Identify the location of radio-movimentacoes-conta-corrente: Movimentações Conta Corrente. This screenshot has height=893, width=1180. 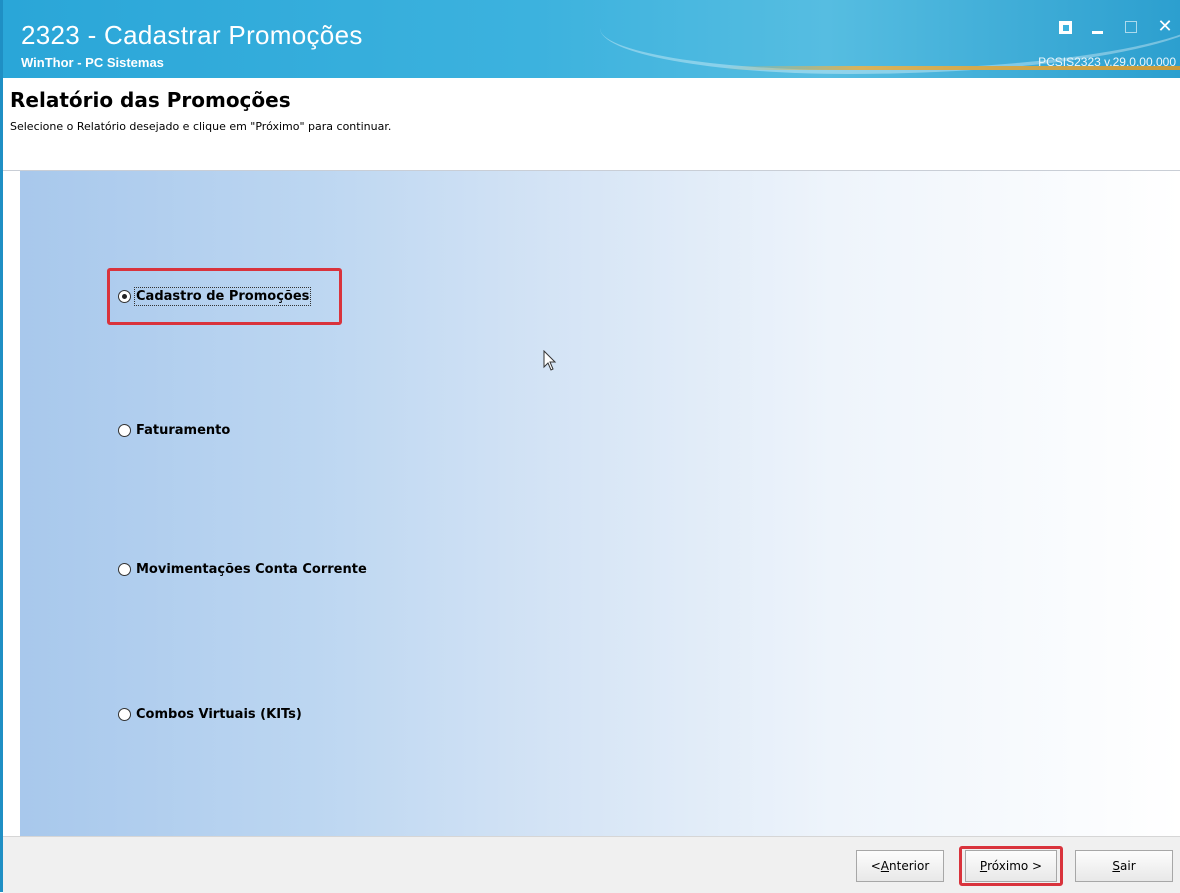
(242, 569).